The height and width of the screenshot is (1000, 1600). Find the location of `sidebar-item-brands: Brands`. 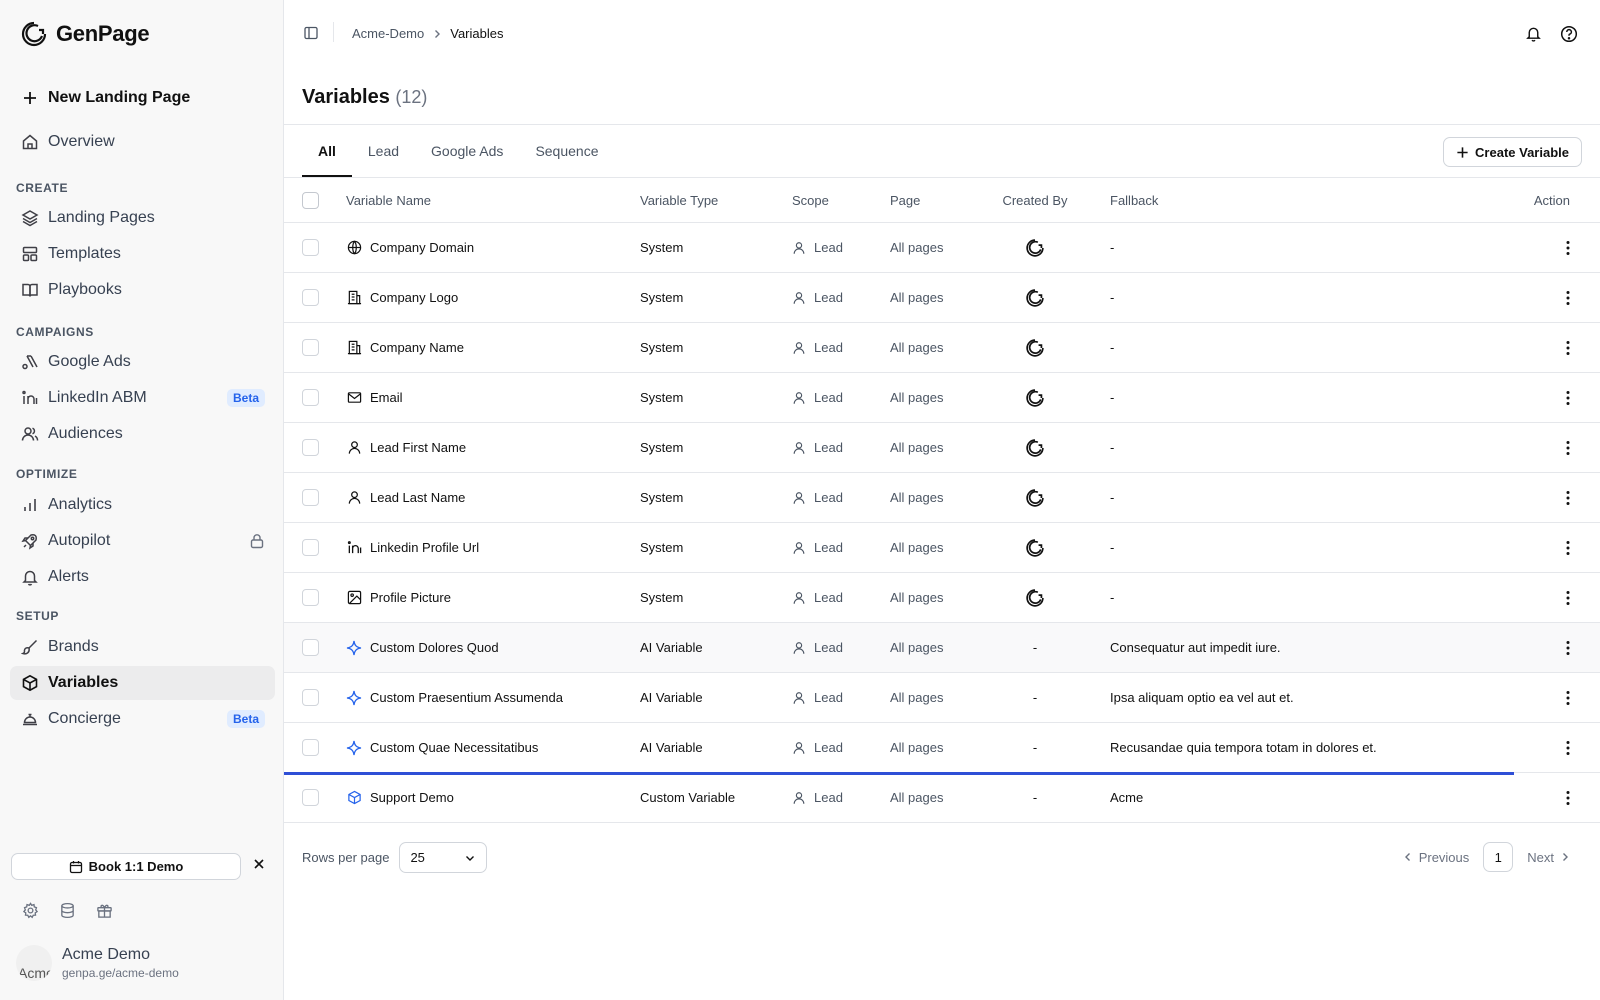

sidebar-item-brands: Brands is located at coordinates (142, 647).